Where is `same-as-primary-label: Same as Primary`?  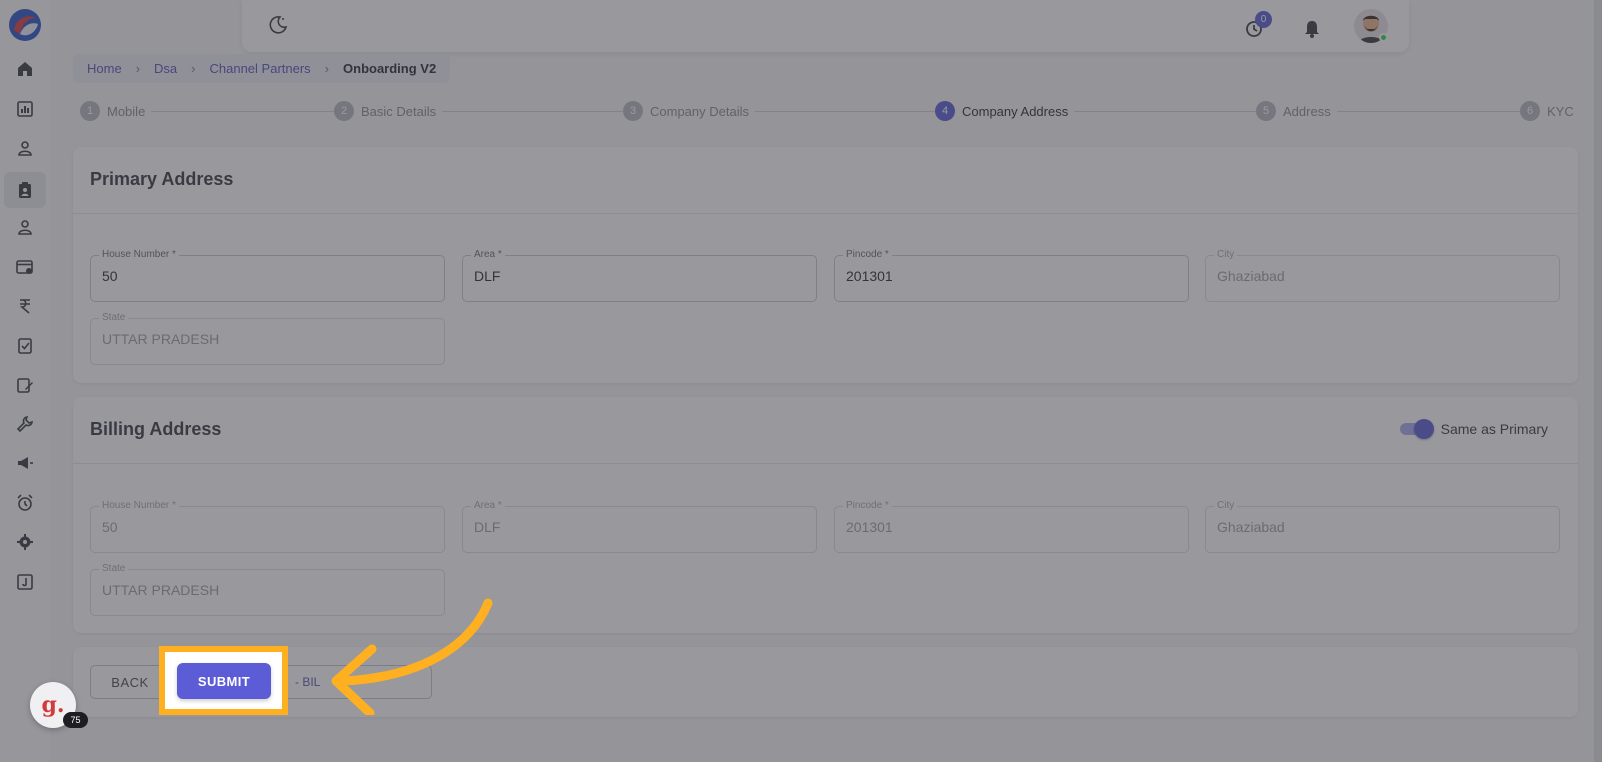 same-as-primary-label: Same as Primary is located at coordinates (1494, 429).